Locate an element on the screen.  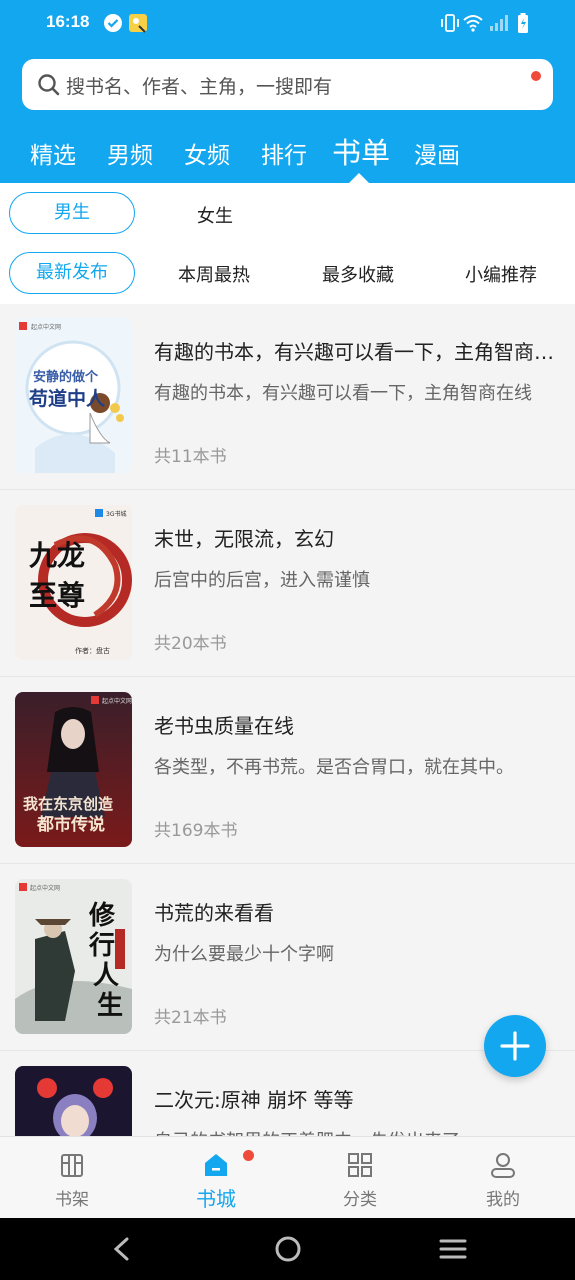
create-booklist-button is located at coordinates (515, 1046).